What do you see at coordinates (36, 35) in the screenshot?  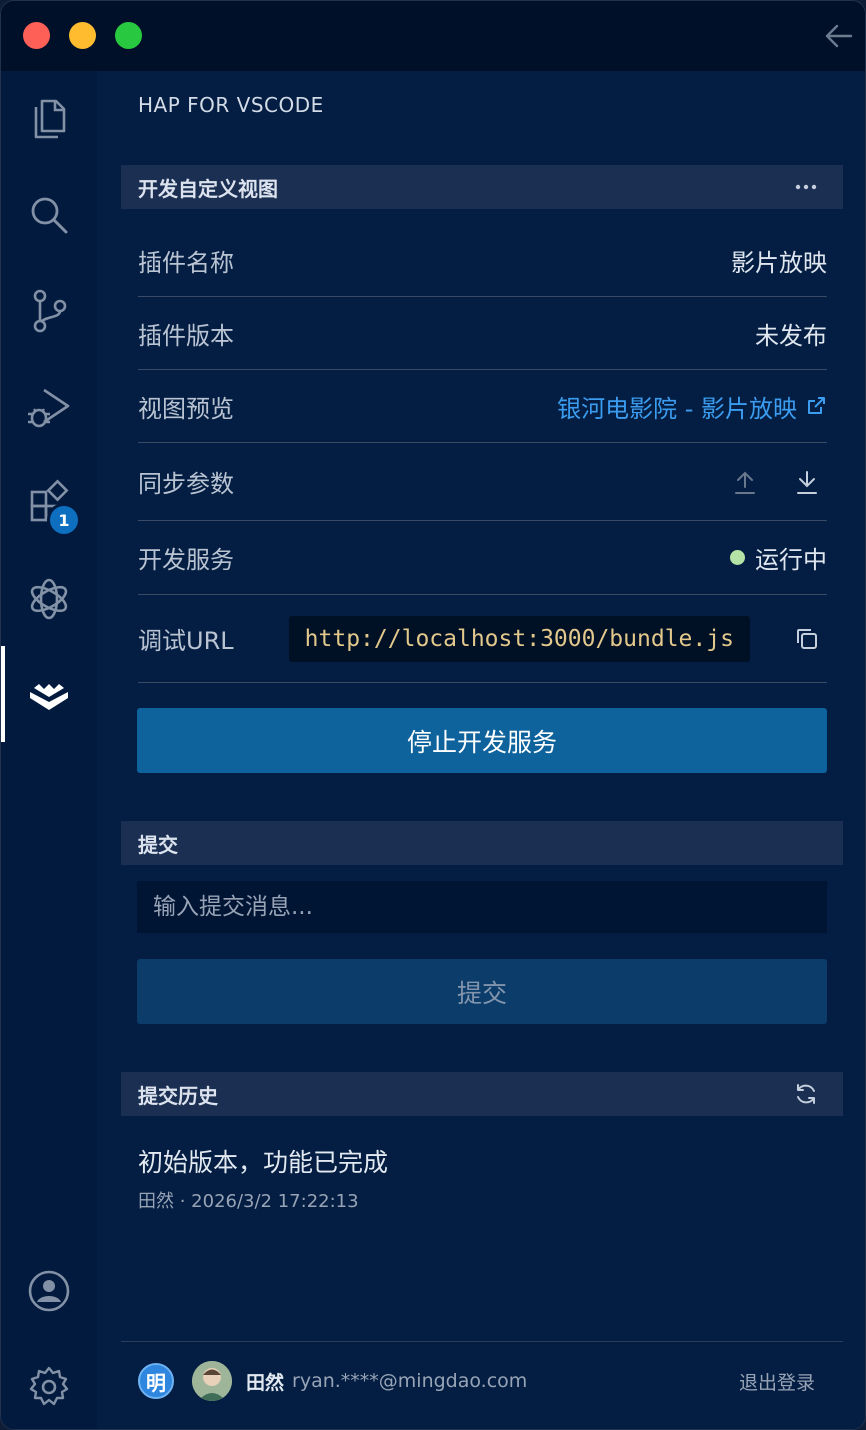 I see `close-window-button` at bounding box center [36, 35].